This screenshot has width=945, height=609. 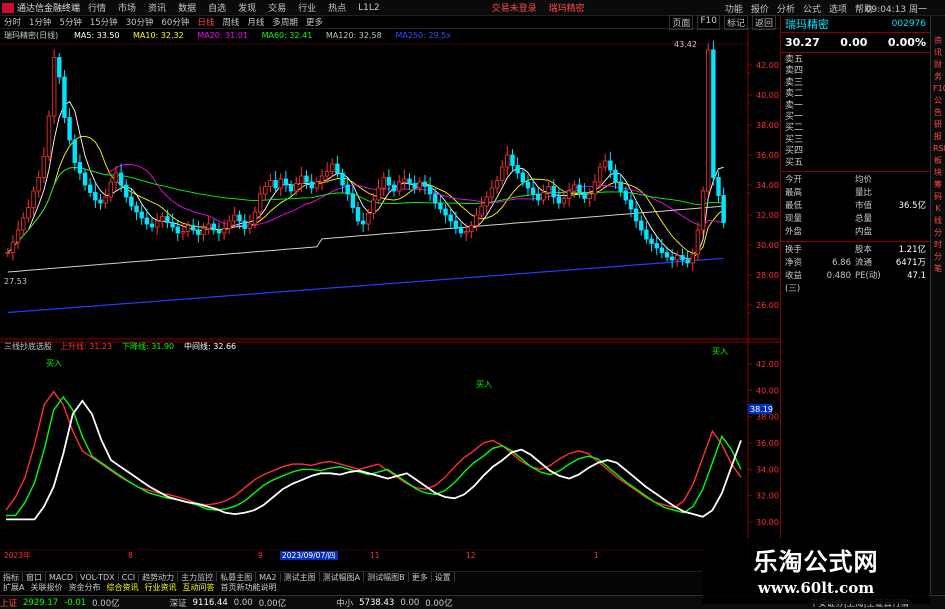 I want to click on menu-item-shuju: 数据, so click(x=187, y=7).